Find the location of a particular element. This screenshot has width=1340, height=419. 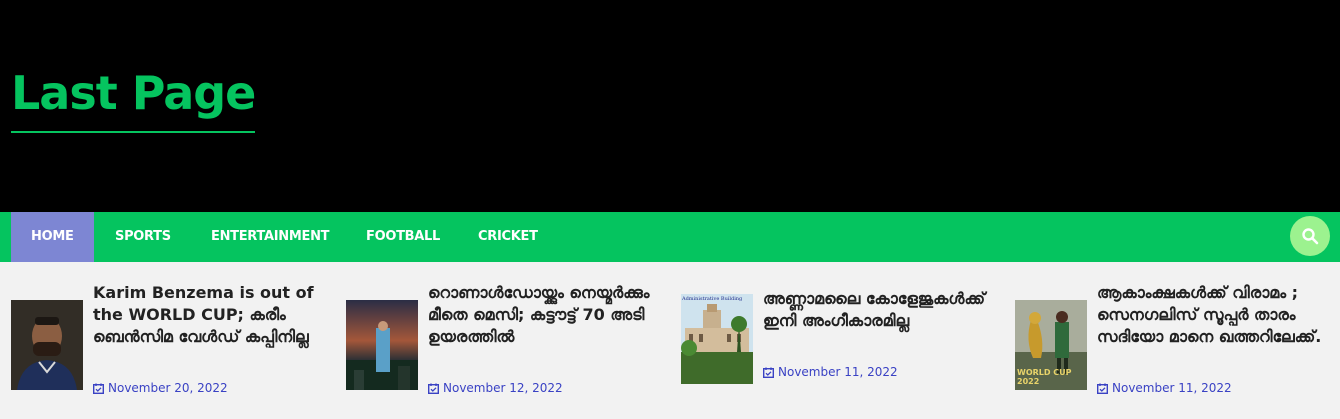

thumbnail-caption: Administrative Building is located at coordinates (712, 299).